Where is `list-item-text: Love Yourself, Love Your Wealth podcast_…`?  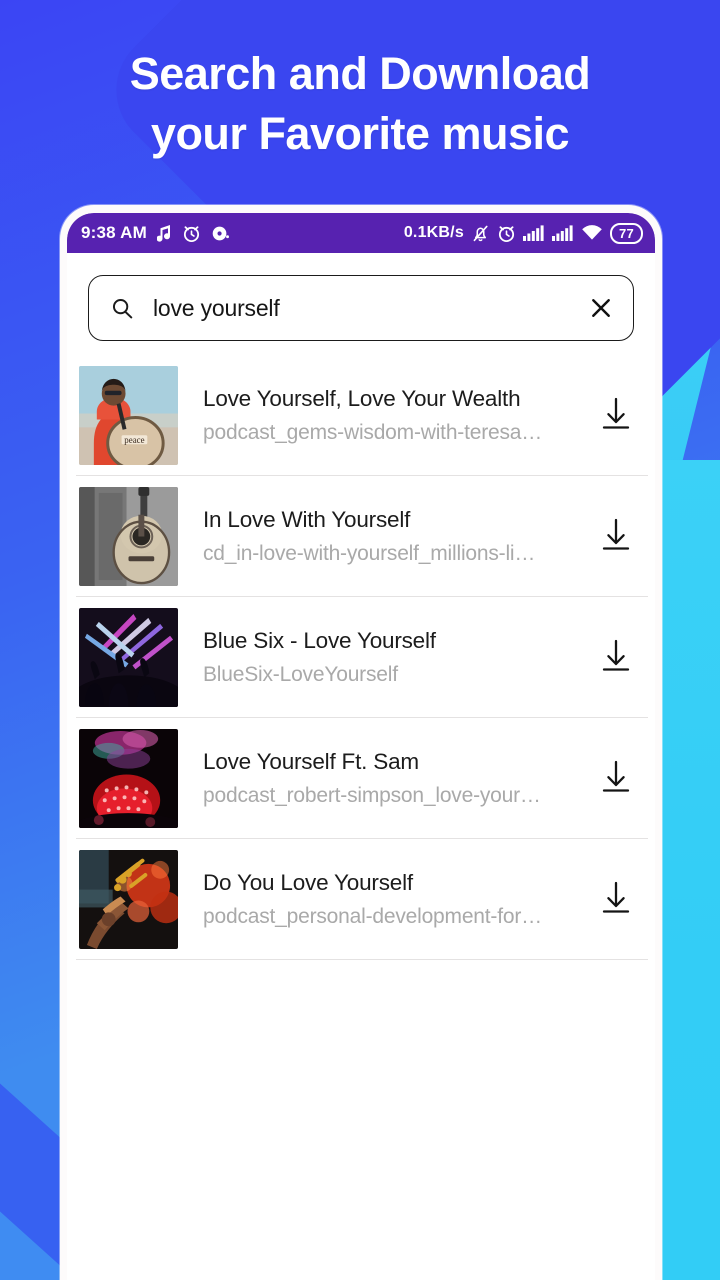 list-item-text: Love Yourself, Love Your Wealth podcast_… is located at coordinates (382, 415).